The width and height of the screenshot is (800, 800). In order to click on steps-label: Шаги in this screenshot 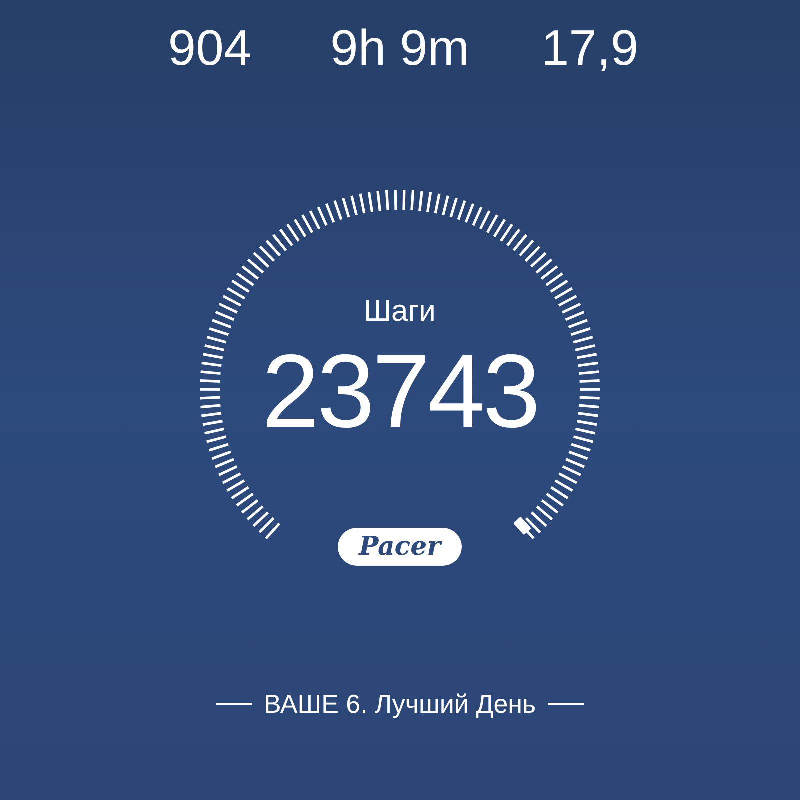, I will do `click(400, 312)`.